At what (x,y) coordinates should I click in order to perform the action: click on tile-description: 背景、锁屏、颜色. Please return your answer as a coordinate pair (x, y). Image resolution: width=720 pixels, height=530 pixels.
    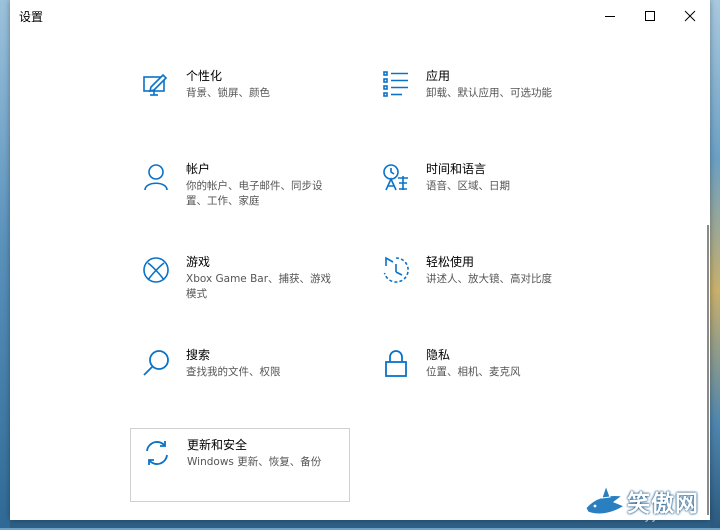
    Looking at the image, I should click on (228, 93).